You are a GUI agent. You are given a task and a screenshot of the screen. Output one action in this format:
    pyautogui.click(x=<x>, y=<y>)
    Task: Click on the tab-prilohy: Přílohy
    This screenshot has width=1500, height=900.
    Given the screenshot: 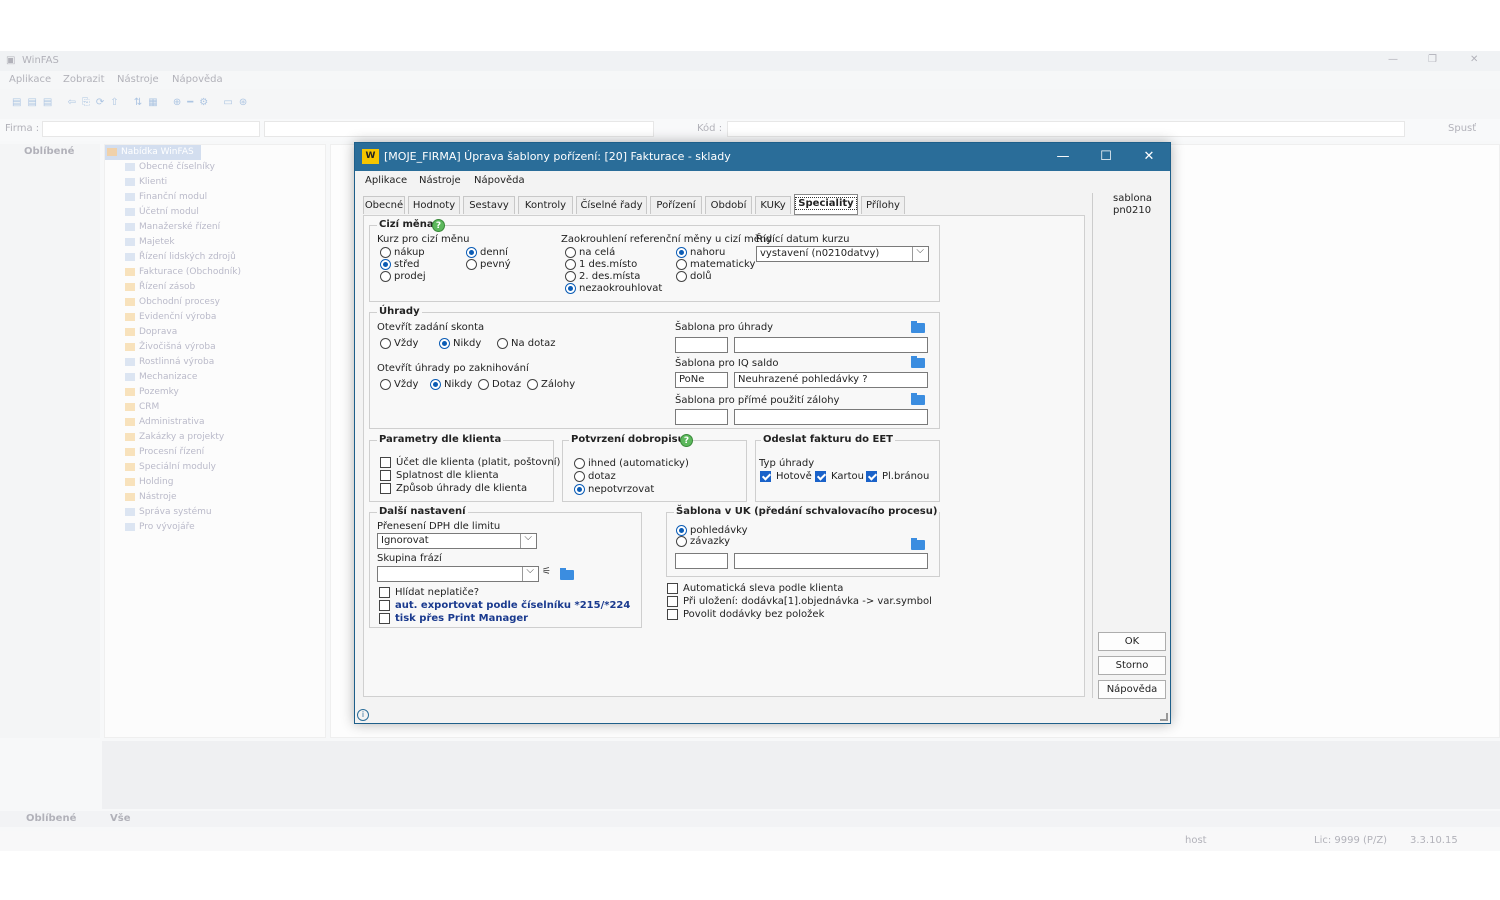 What is the action you would take?
    pyautogui.click(x=883, y=205)
    